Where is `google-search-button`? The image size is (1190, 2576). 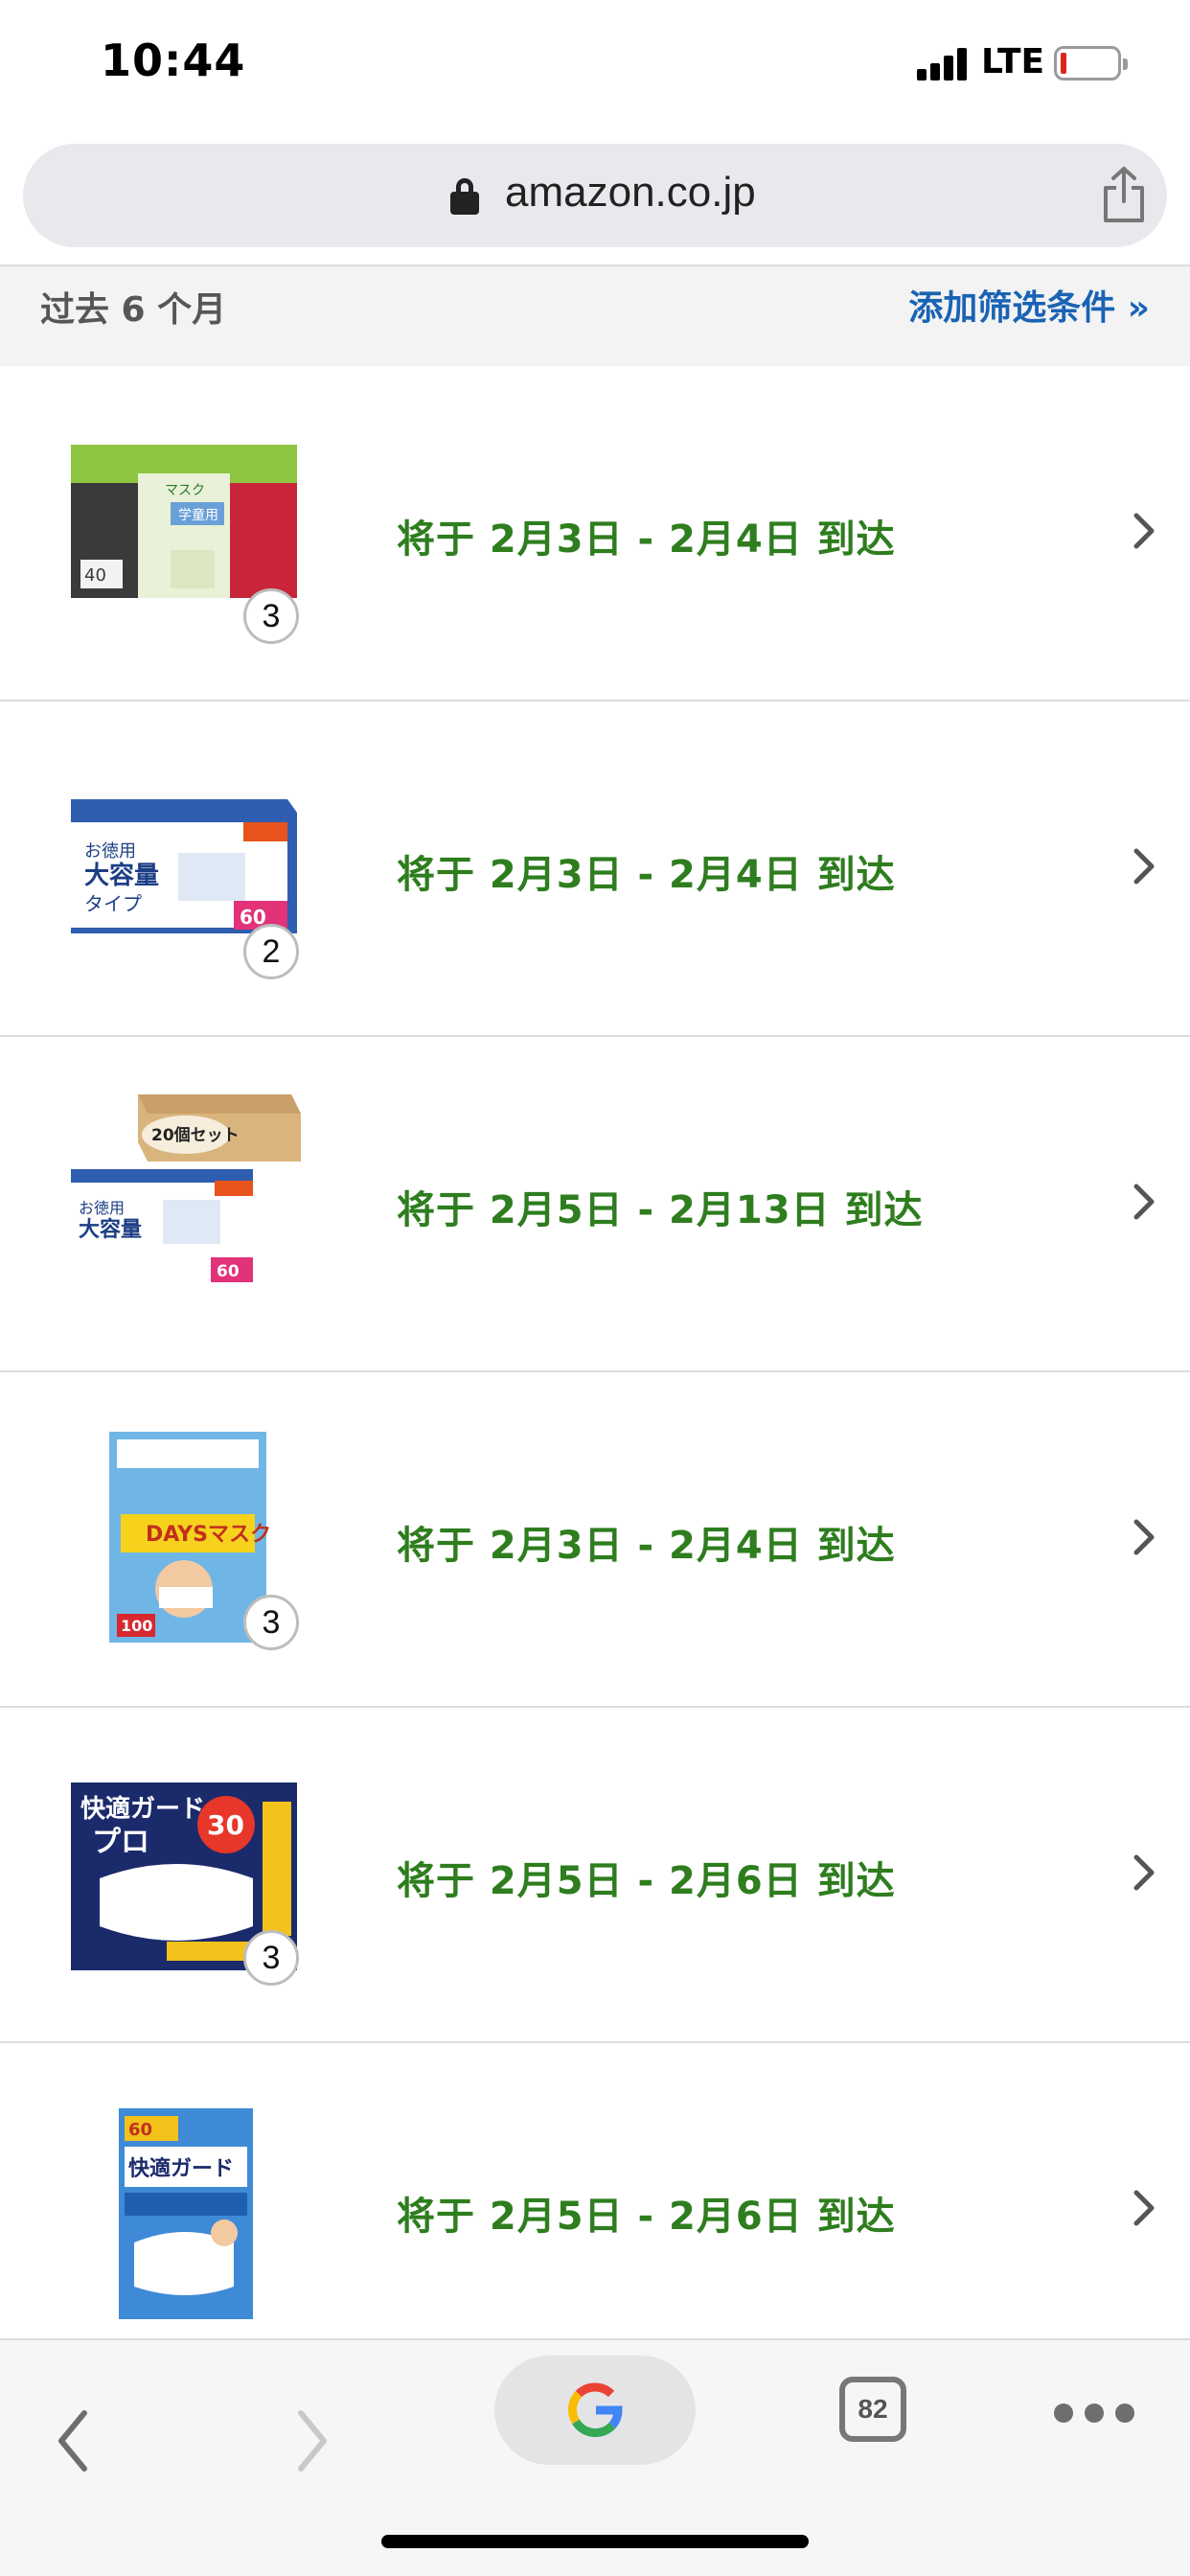 google-search-button is located at coordinates (595, 2410).